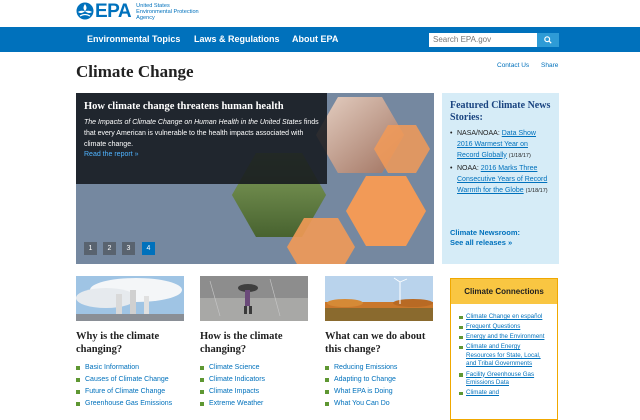  I want to click on carousel-page-4: 4, so click(148, 248).